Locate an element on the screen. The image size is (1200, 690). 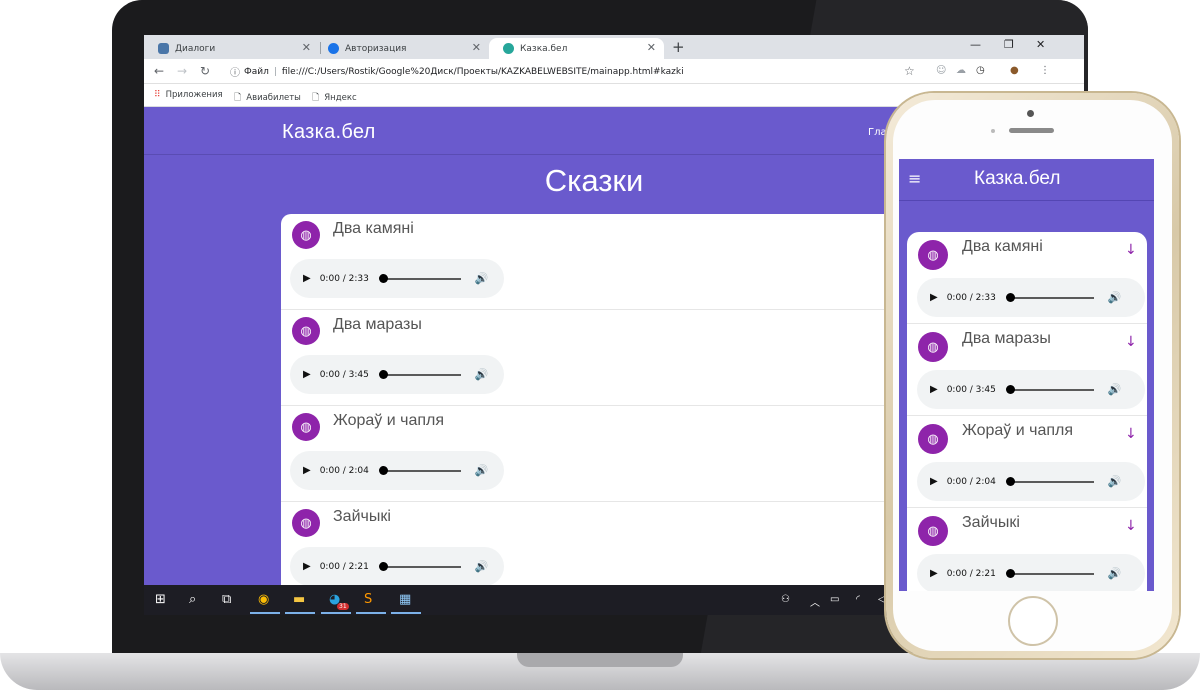
taskbar-app: ▦ is located at coordinates (406, 601).